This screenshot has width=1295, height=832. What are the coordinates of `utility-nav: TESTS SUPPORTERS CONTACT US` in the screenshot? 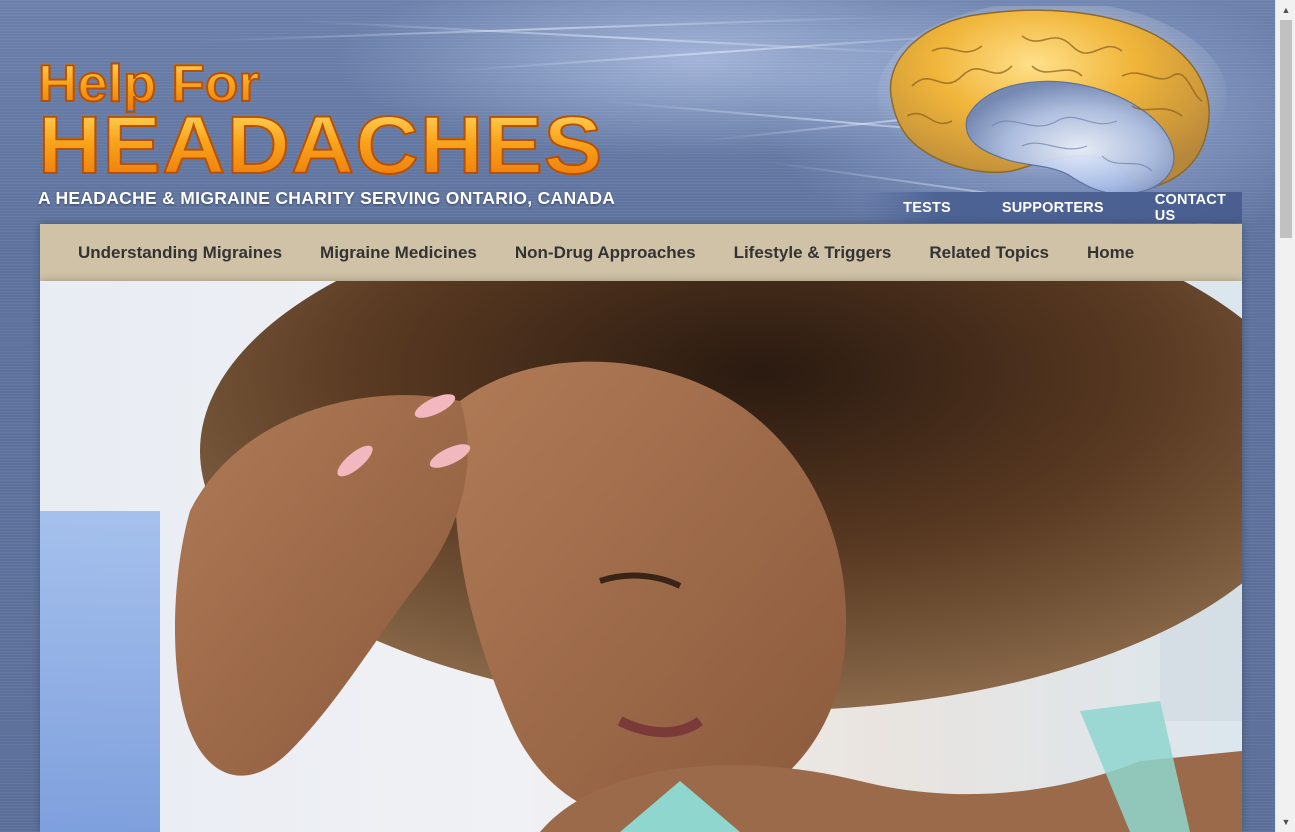 It's located at (1051, 208).